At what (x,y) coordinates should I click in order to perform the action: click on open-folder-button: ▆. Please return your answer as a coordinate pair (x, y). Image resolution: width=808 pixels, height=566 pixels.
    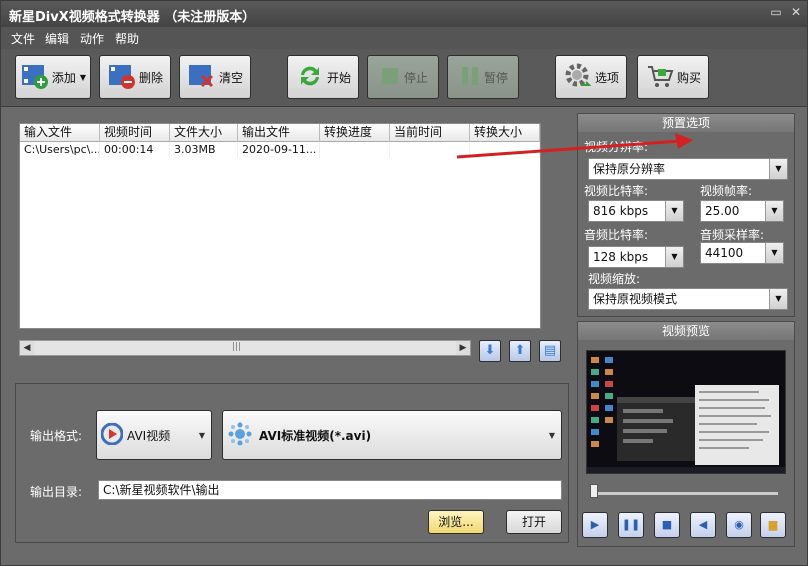
    Looking at the image, I should click on (773, 525).